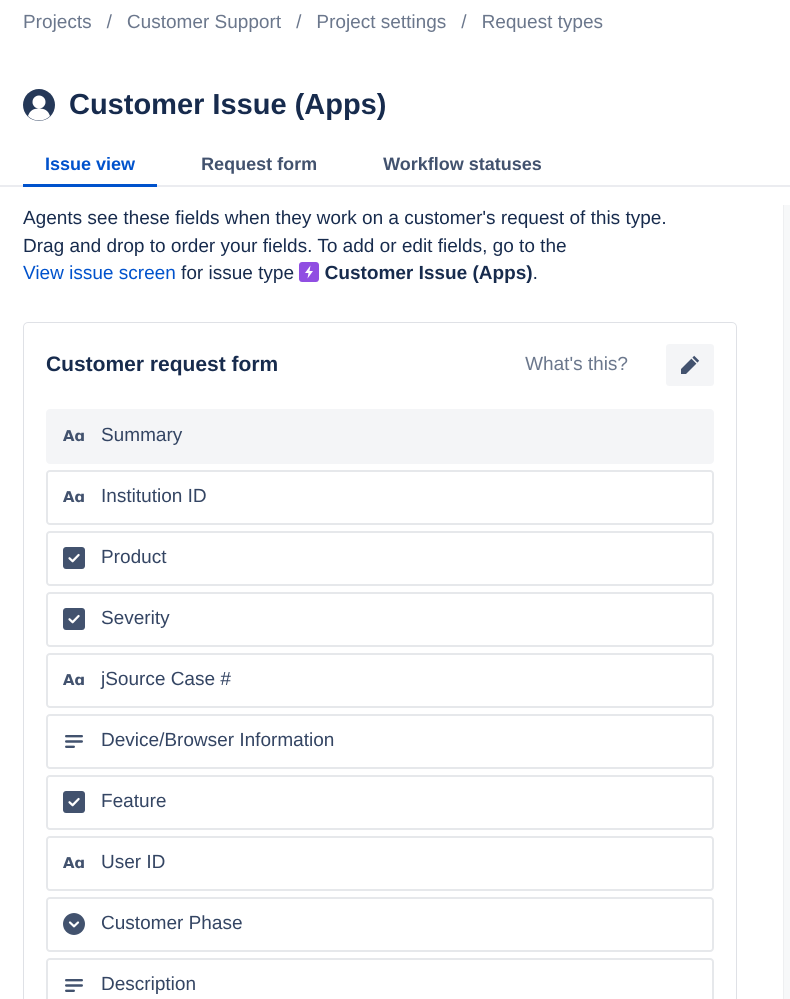 The width and height of the screenshot is (790, 999). What do you see at coordinates (217, 741) in the screenshot?
I see `field-label: Device/Browser Information` at bounding box center [217, 741].